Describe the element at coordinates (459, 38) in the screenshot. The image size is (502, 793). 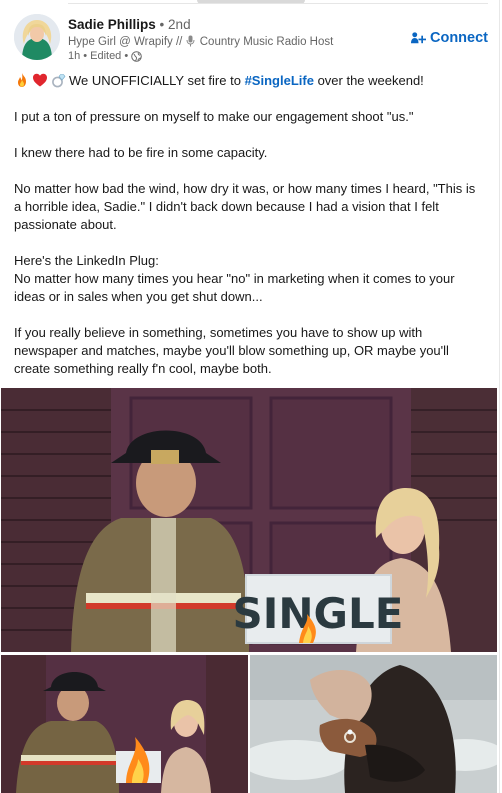
I see `connect-label: Connect` at that location.